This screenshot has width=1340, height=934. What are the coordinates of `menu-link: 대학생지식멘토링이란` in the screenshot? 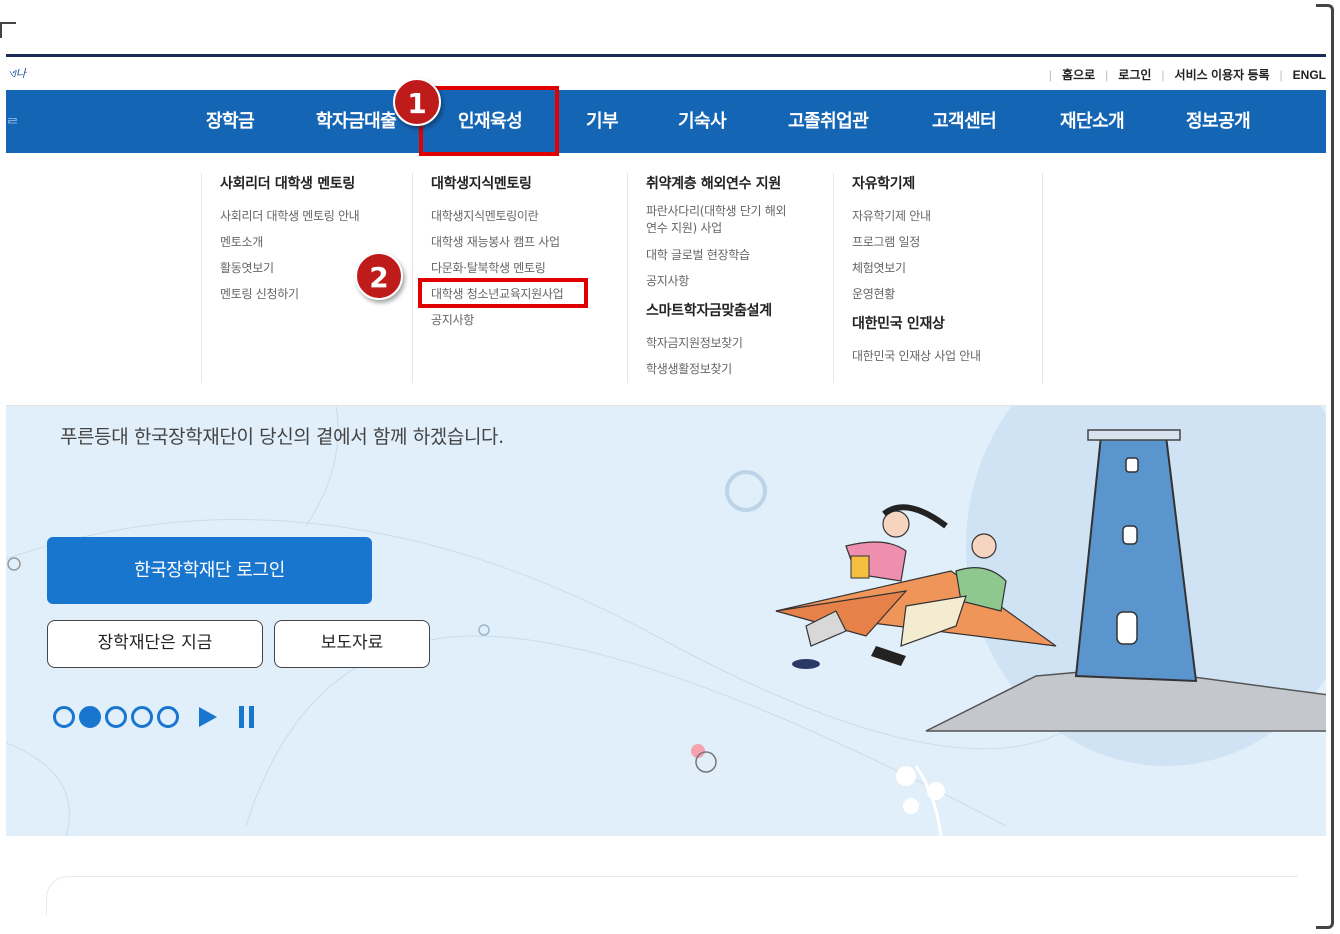 It's located at (529, 216).